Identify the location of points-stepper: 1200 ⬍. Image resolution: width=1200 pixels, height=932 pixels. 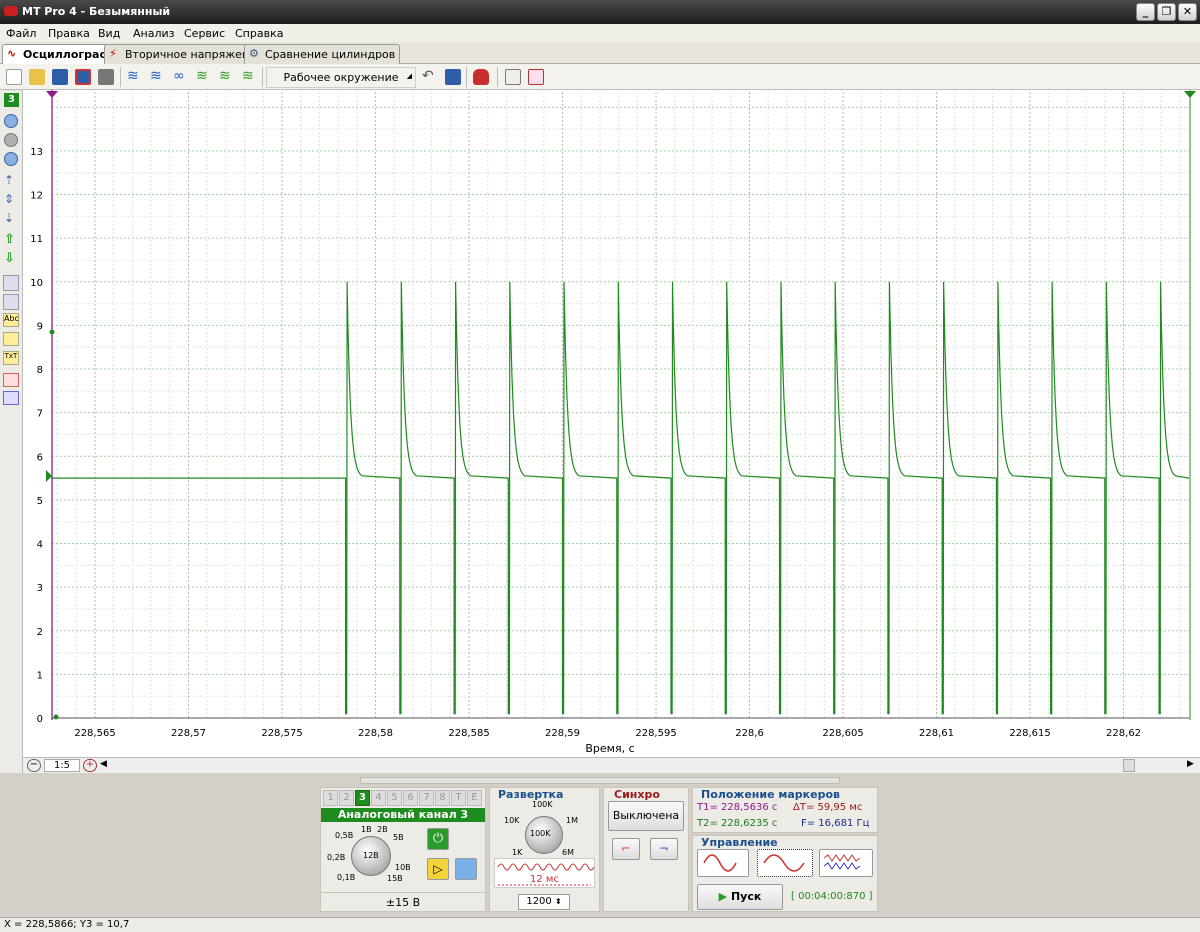
(544, 902).